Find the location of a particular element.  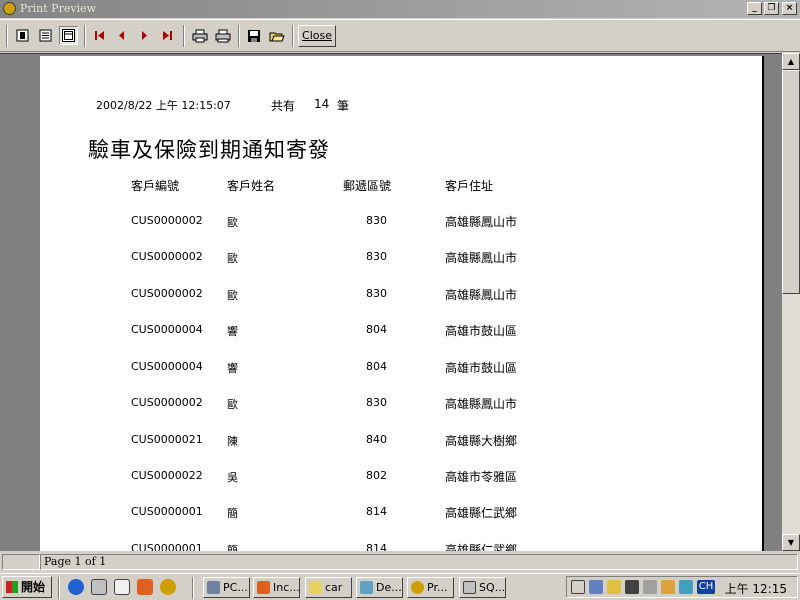

clock: 上午 12:15 is located at coordinates (756, 588).